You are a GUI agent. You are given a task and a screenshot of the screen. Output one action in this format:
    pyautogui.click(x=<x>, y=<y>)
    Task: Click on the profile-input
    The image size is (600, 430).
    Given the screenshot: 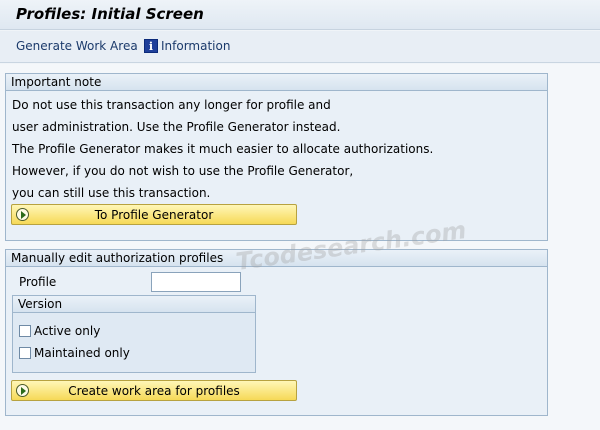 What is the action you would take?
    pyautogui.click(x=196, y=282)
    